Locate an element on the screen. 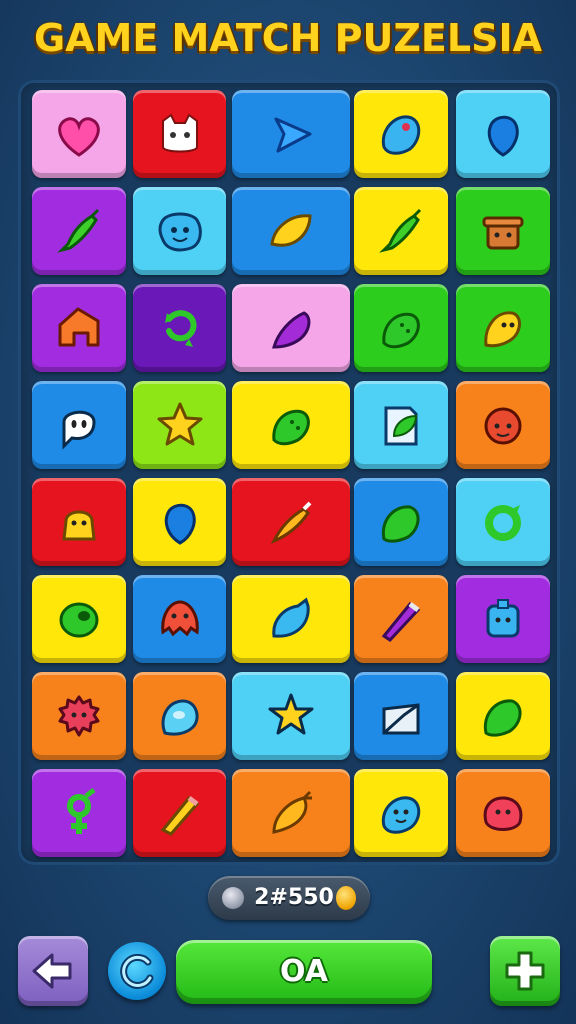 Image resolution: width=576 pixels, height=1024 pixels. envelope-icon is located at coordinates (401, 719).